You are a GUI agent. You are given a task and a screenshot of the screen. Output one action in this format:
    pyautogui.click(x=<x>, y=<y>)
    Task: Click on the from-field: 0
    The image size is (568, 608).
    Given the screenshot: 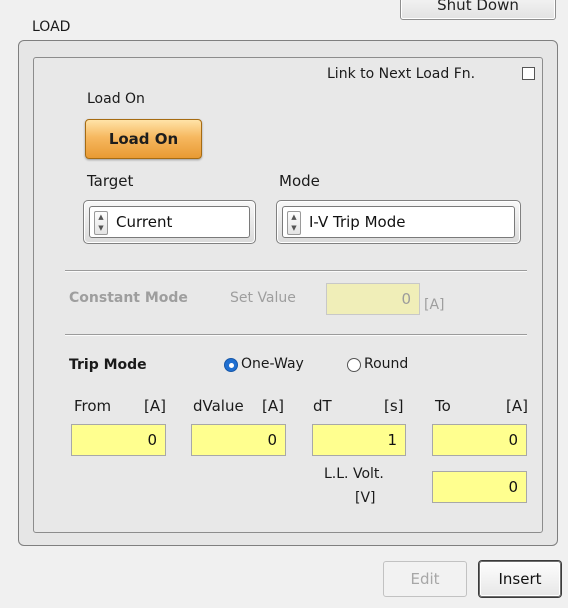 What is the action you would take?
    pyautogui.click(x=118, y=440)
    